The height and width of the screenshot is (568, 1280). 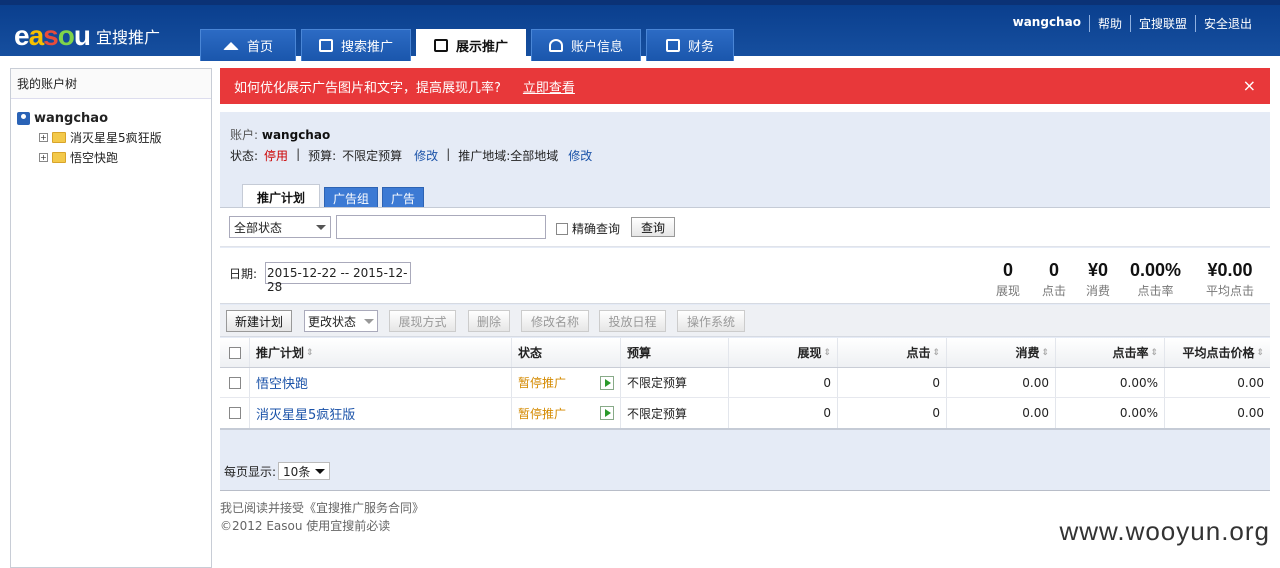 I want to click on account-tree-sidebar: 我的账户树 wangchao + 消灭星星5疯狂版 + 悟空快跑, so click(x=111, y=318).